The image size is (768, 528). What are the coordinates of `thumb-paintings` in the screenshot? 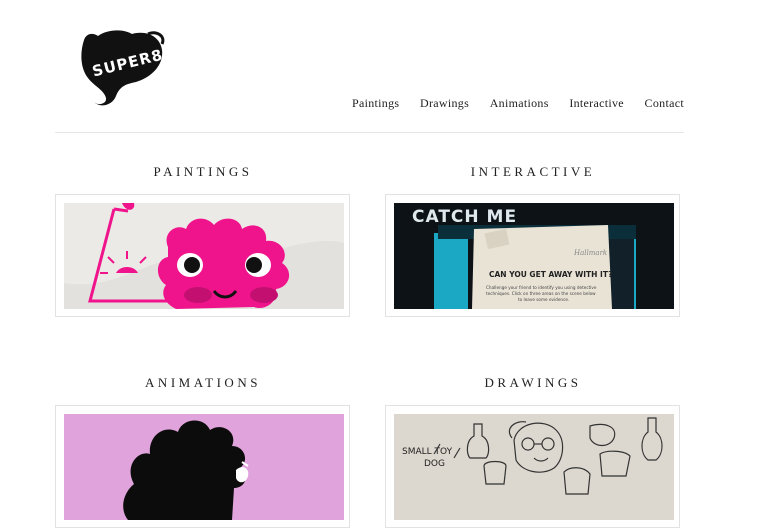 It's located at (202, 255).